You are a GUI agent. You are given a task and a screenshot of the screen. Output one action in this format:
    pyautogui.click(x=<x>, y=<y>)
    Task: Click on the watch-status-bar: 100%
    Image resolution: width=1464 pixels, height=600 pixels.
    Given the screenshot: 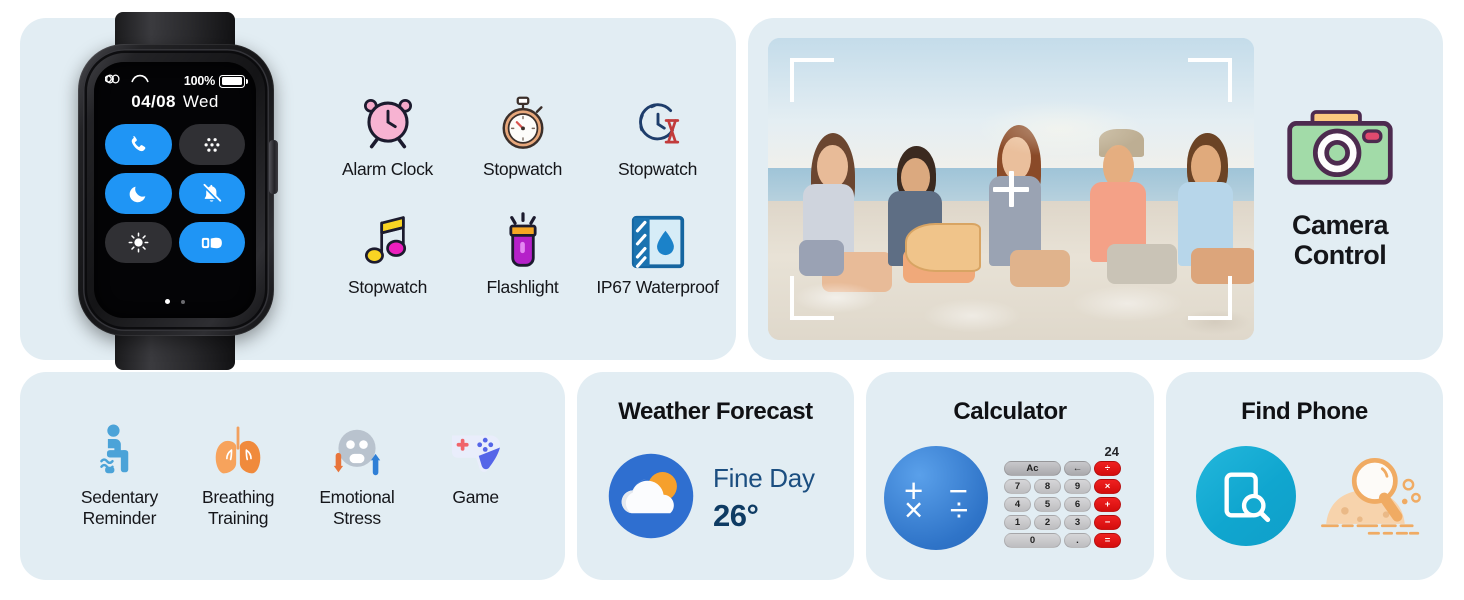 What is the action you would take?
    pyautogui.click(x=175, y=81)
    